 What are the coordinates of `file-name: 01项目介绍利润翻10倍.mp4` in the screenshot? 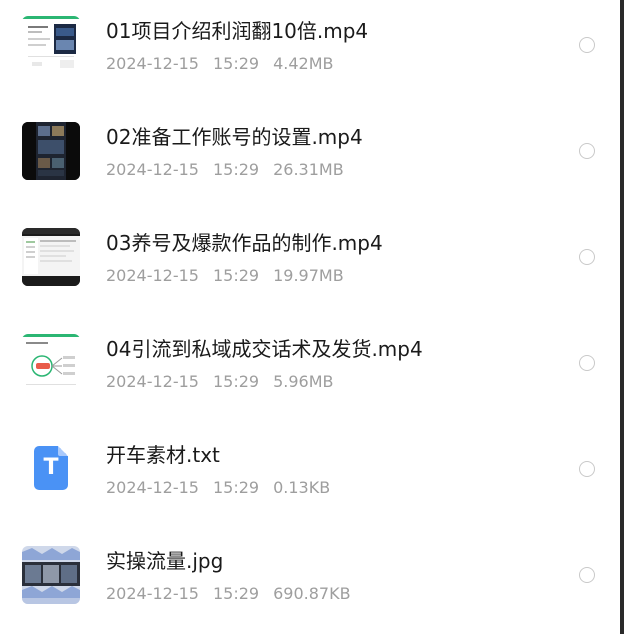 It's located at (237, 31).